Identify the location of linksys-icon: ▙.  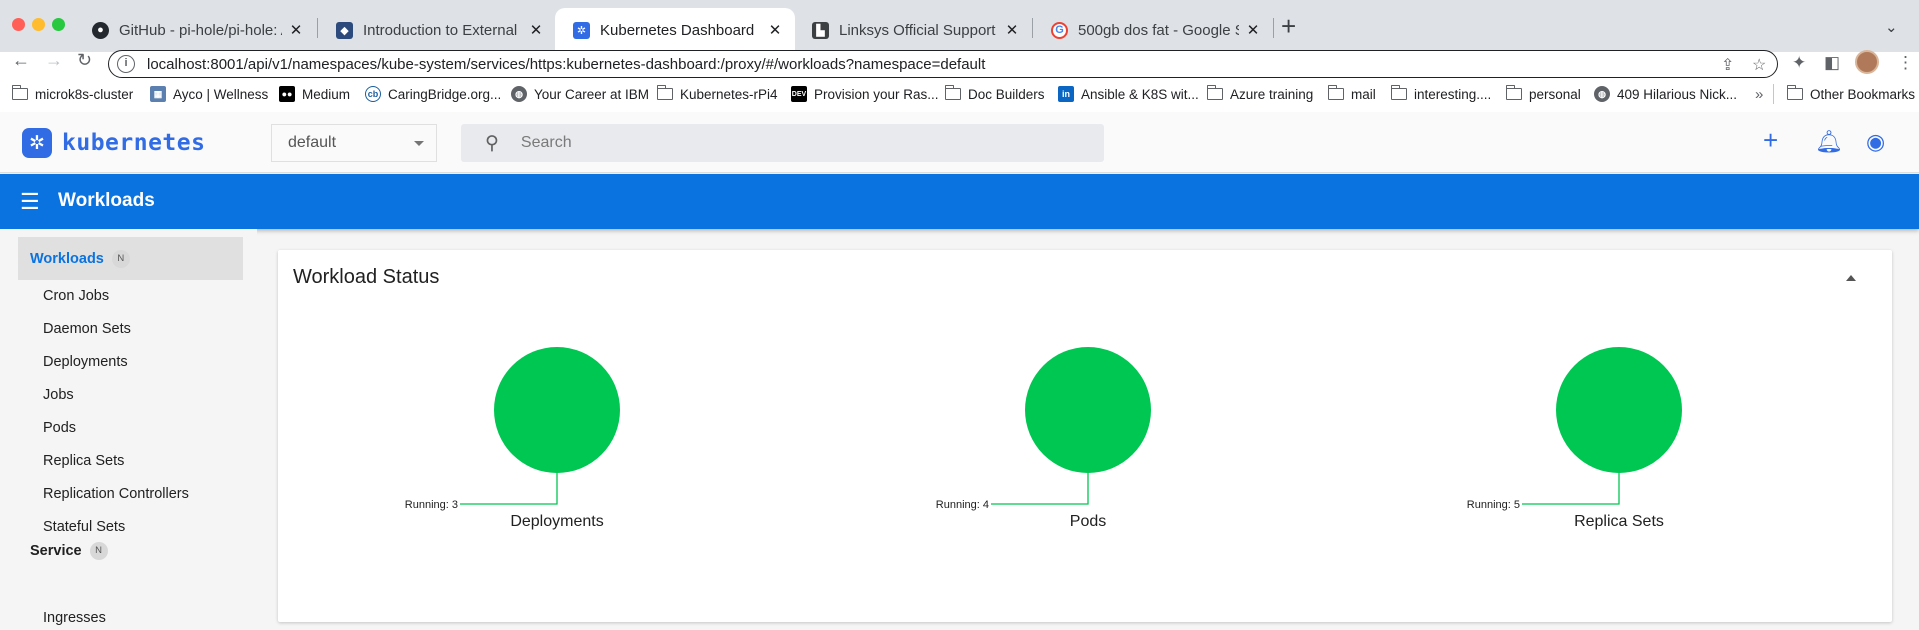
(820, 30).